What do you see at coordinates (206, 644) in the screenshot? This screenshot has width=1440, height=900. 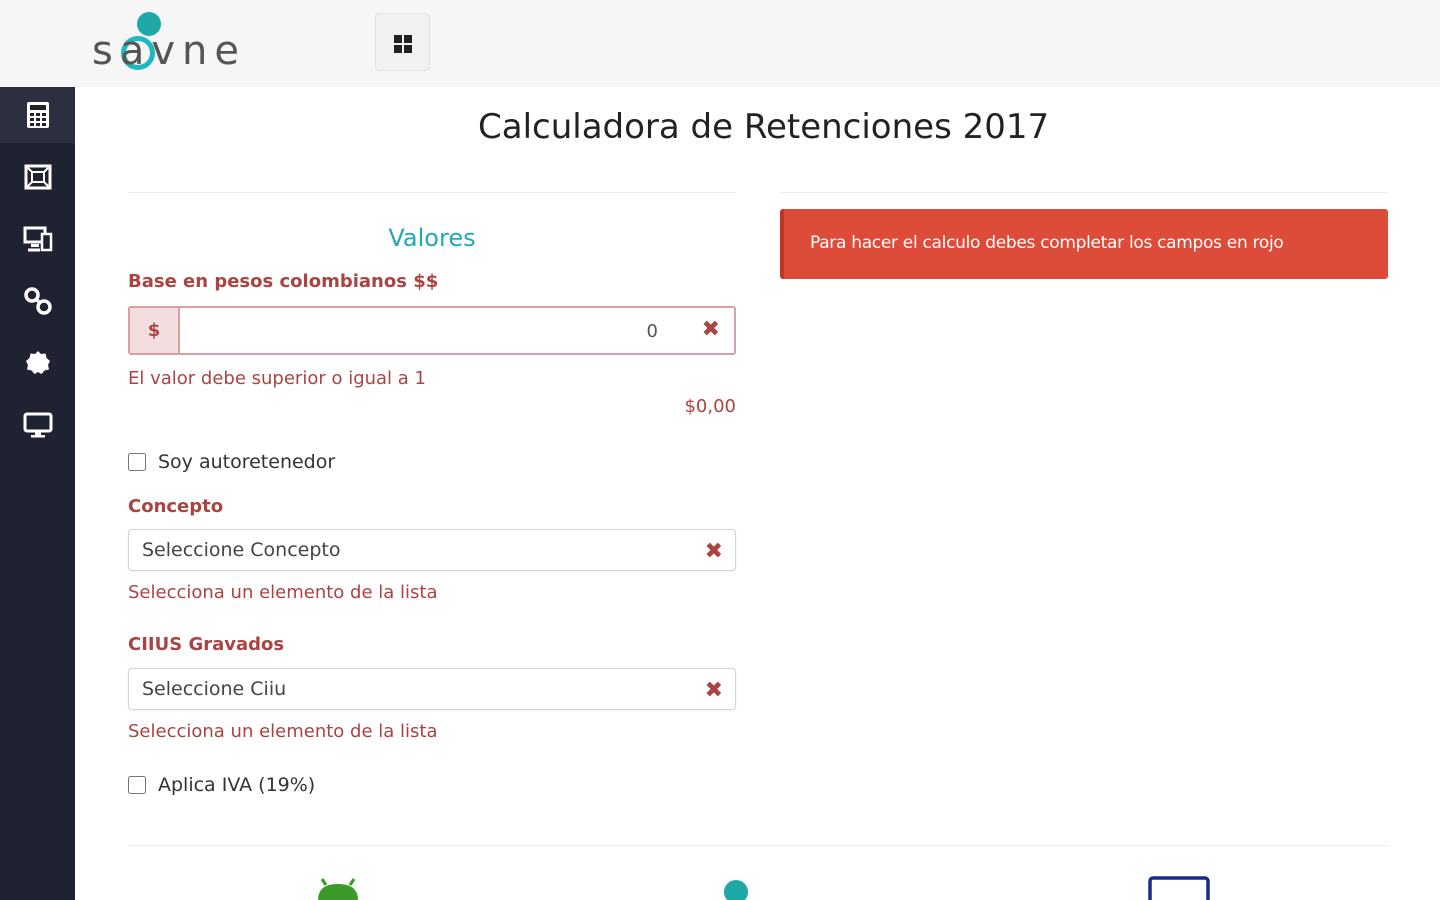 I see `ciius-label: CIIUS Gravados` at bounding box center [206, 644].